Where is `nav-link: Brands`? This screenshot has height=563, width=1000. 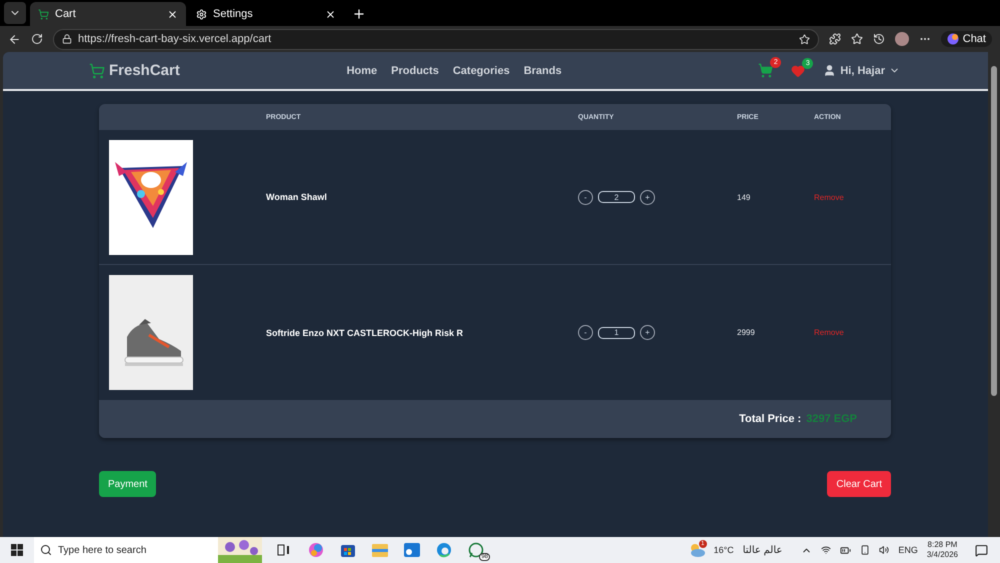 nav-link: Brands is located at coordinates (543, 70).